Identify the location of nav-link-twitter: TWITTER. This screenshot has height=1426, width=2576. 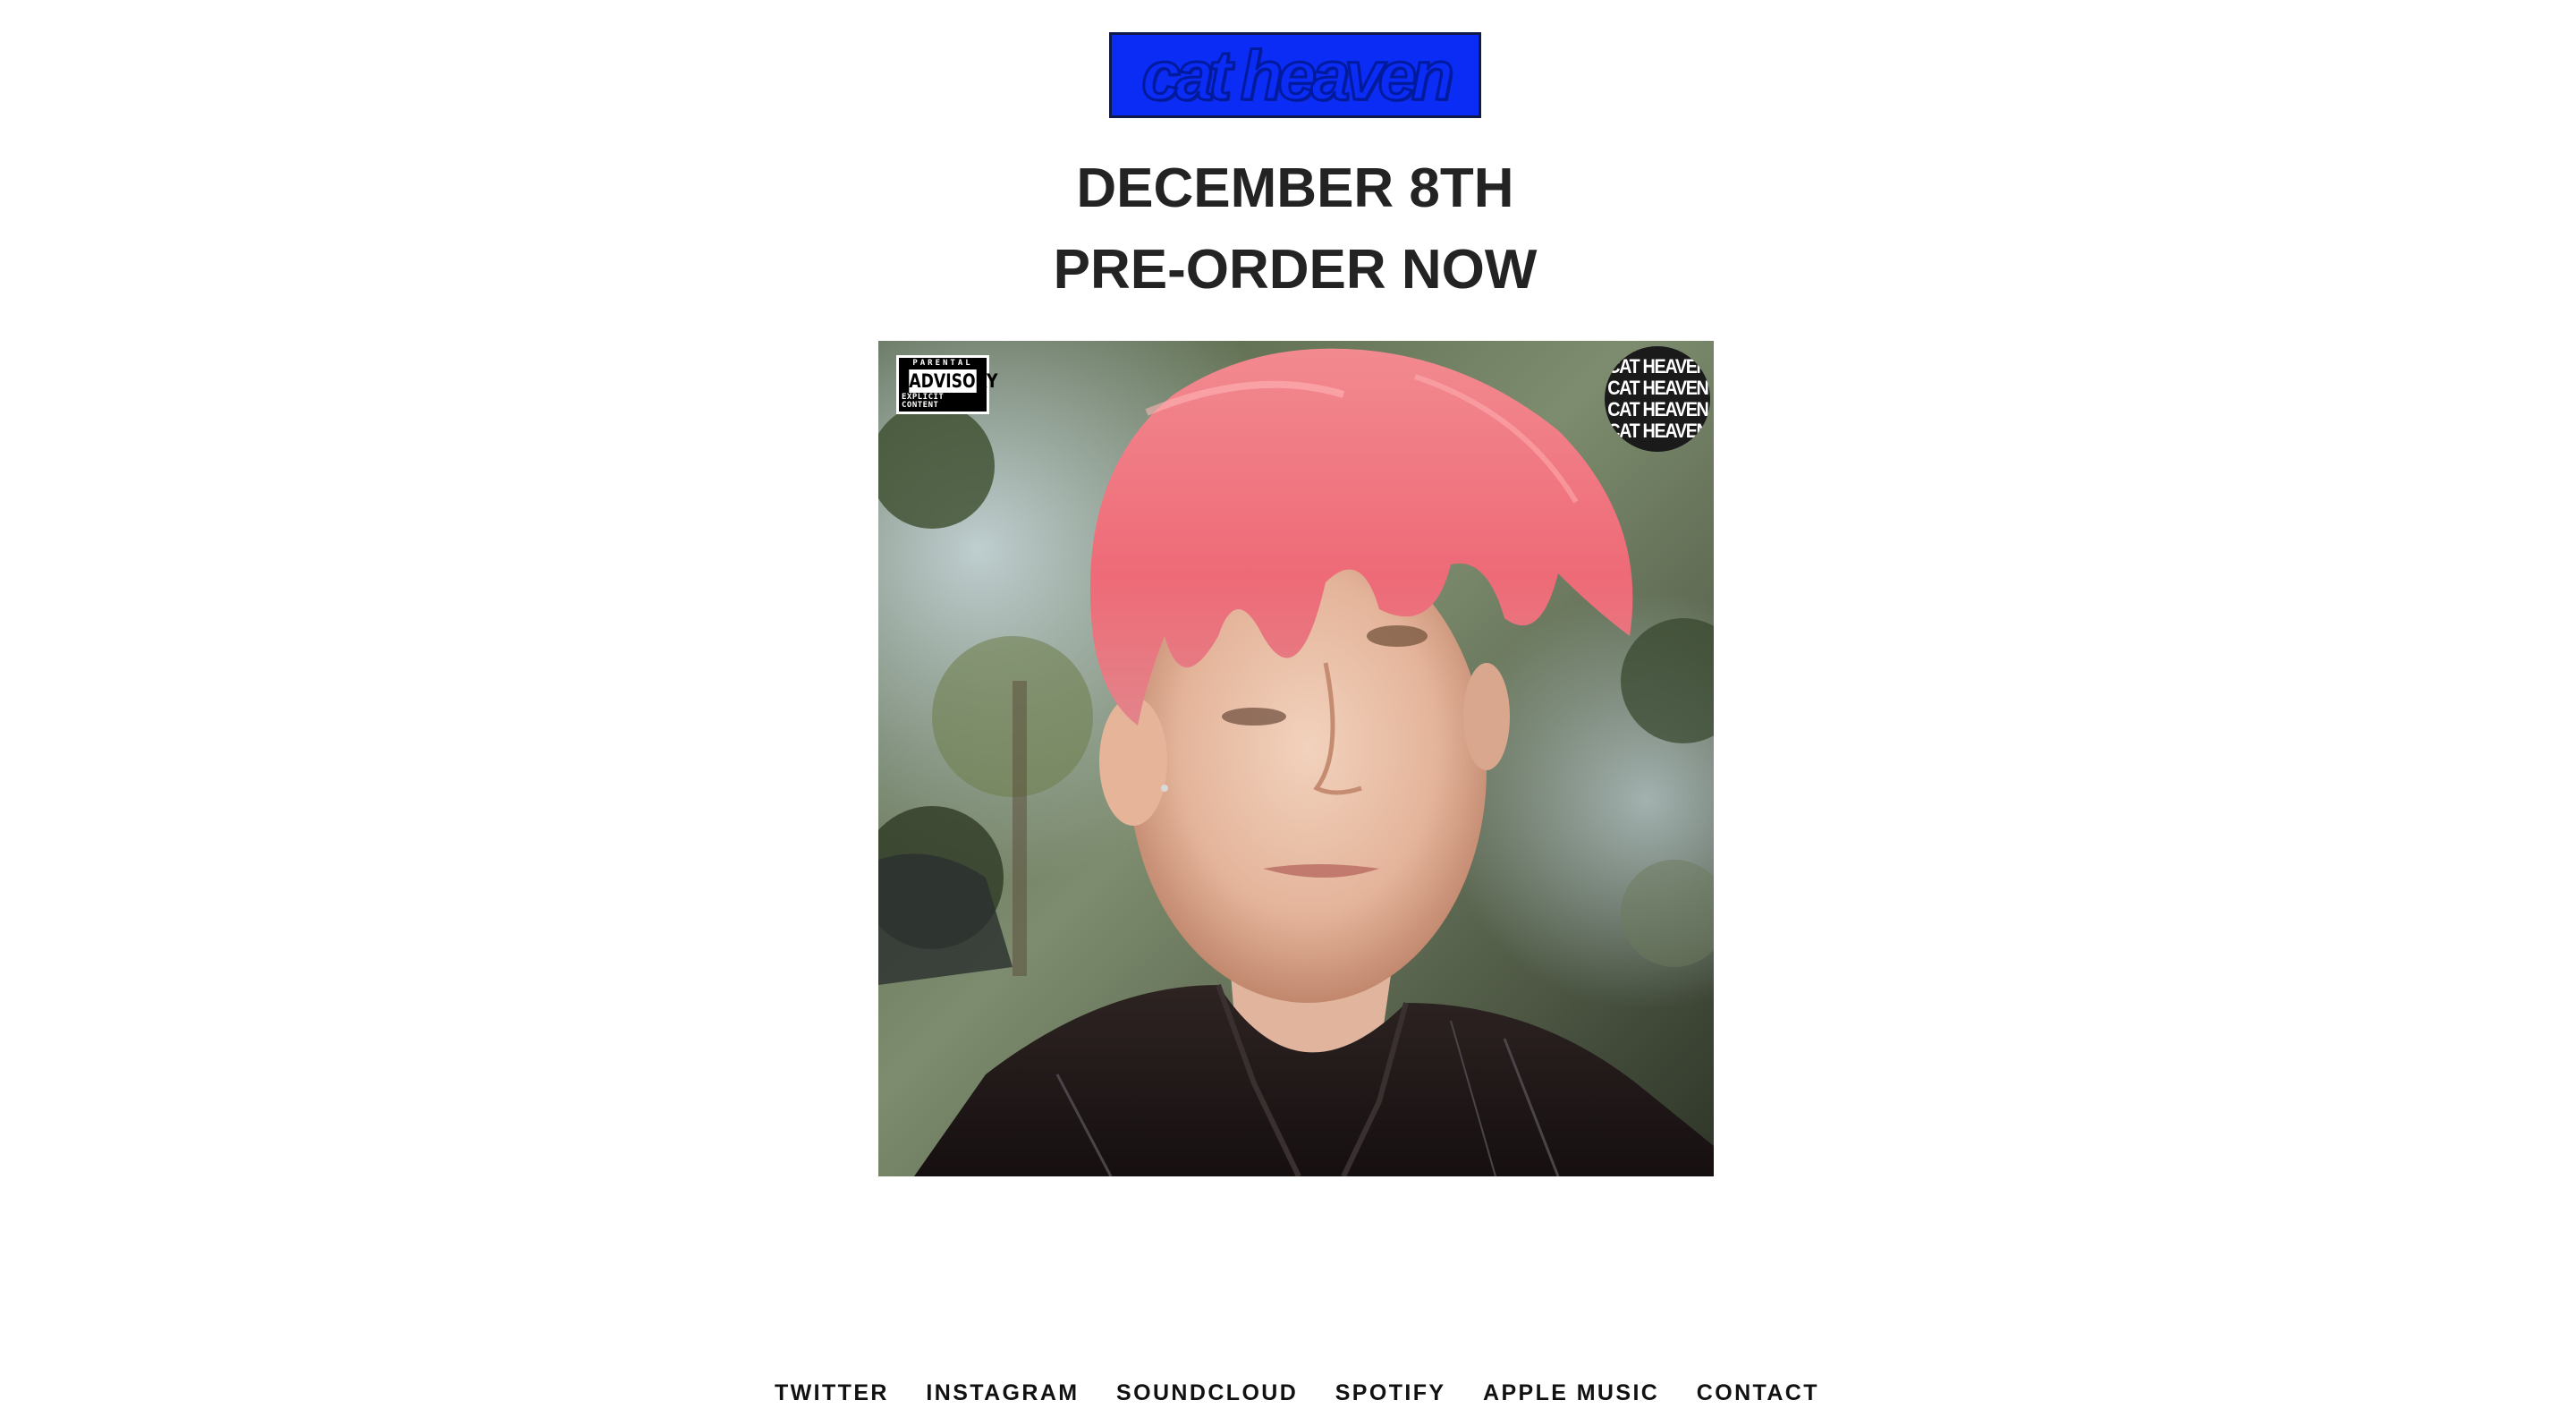
(832, 1394).